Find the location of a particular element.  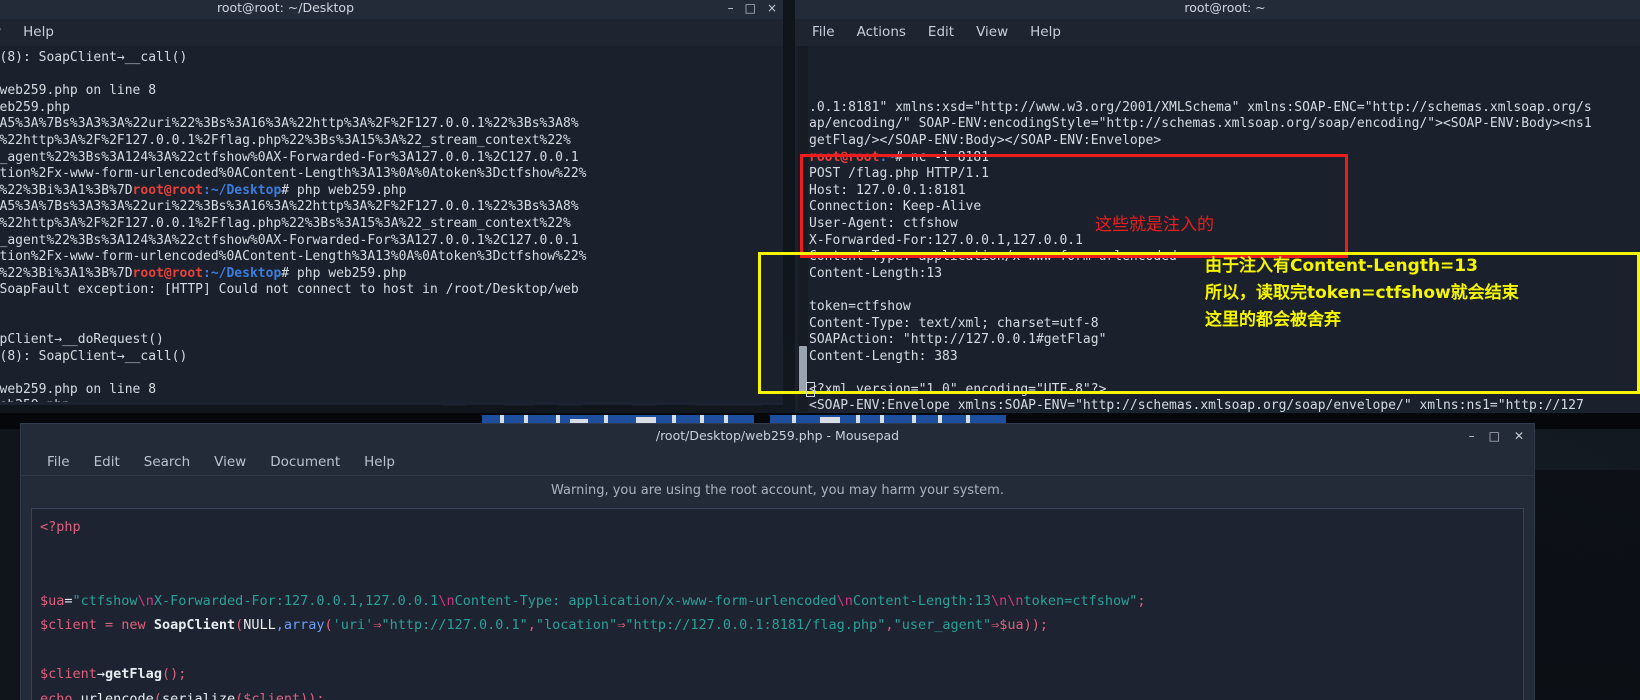

close-icon: ✕ is located at coordinates (1519, 436).